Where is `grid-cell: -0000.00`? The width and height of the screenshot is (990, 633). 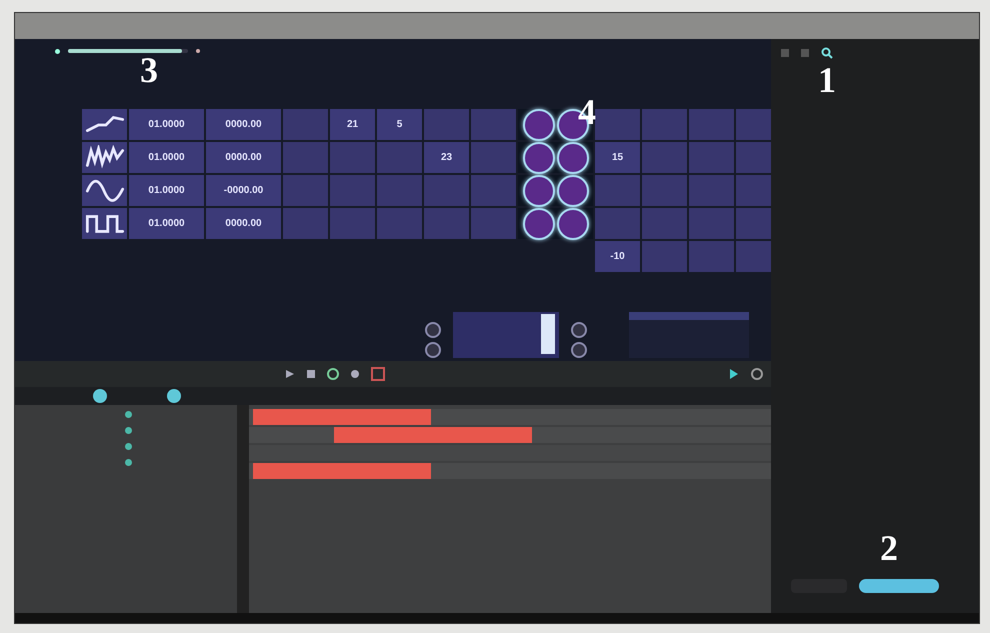 grid-cell: -0000.00 is located at coordinates (243, 190).